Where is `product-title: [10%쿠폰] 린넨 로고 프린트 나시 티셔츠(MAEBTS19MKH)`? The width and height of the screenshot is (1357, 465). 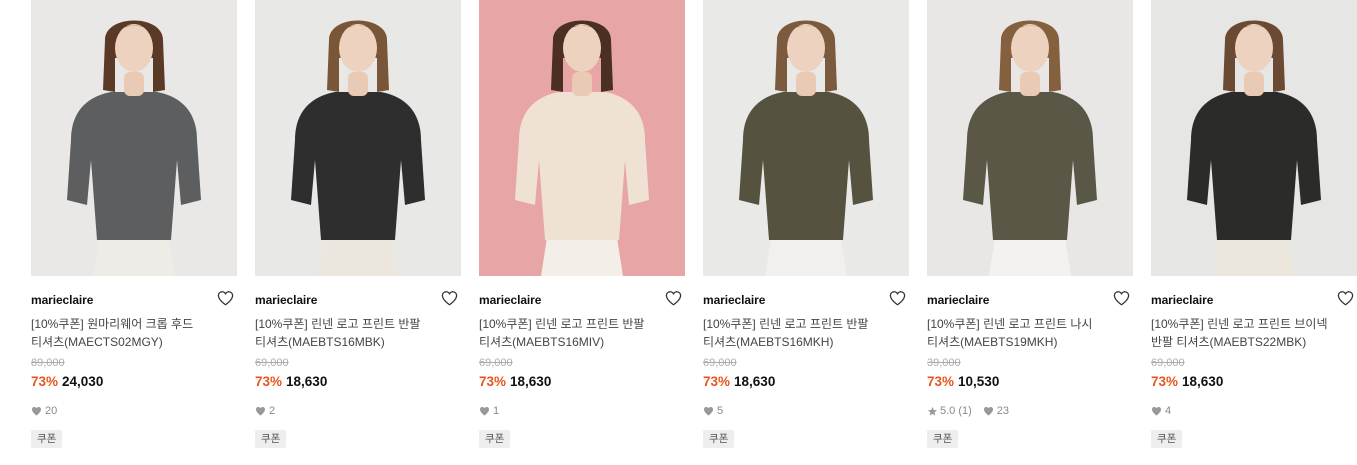
product-title: [10%쿠폰] 린넨 로고 프린트 나시 티셔츠(MAEBTS19MKH) is located at coordinates (1030, 333).